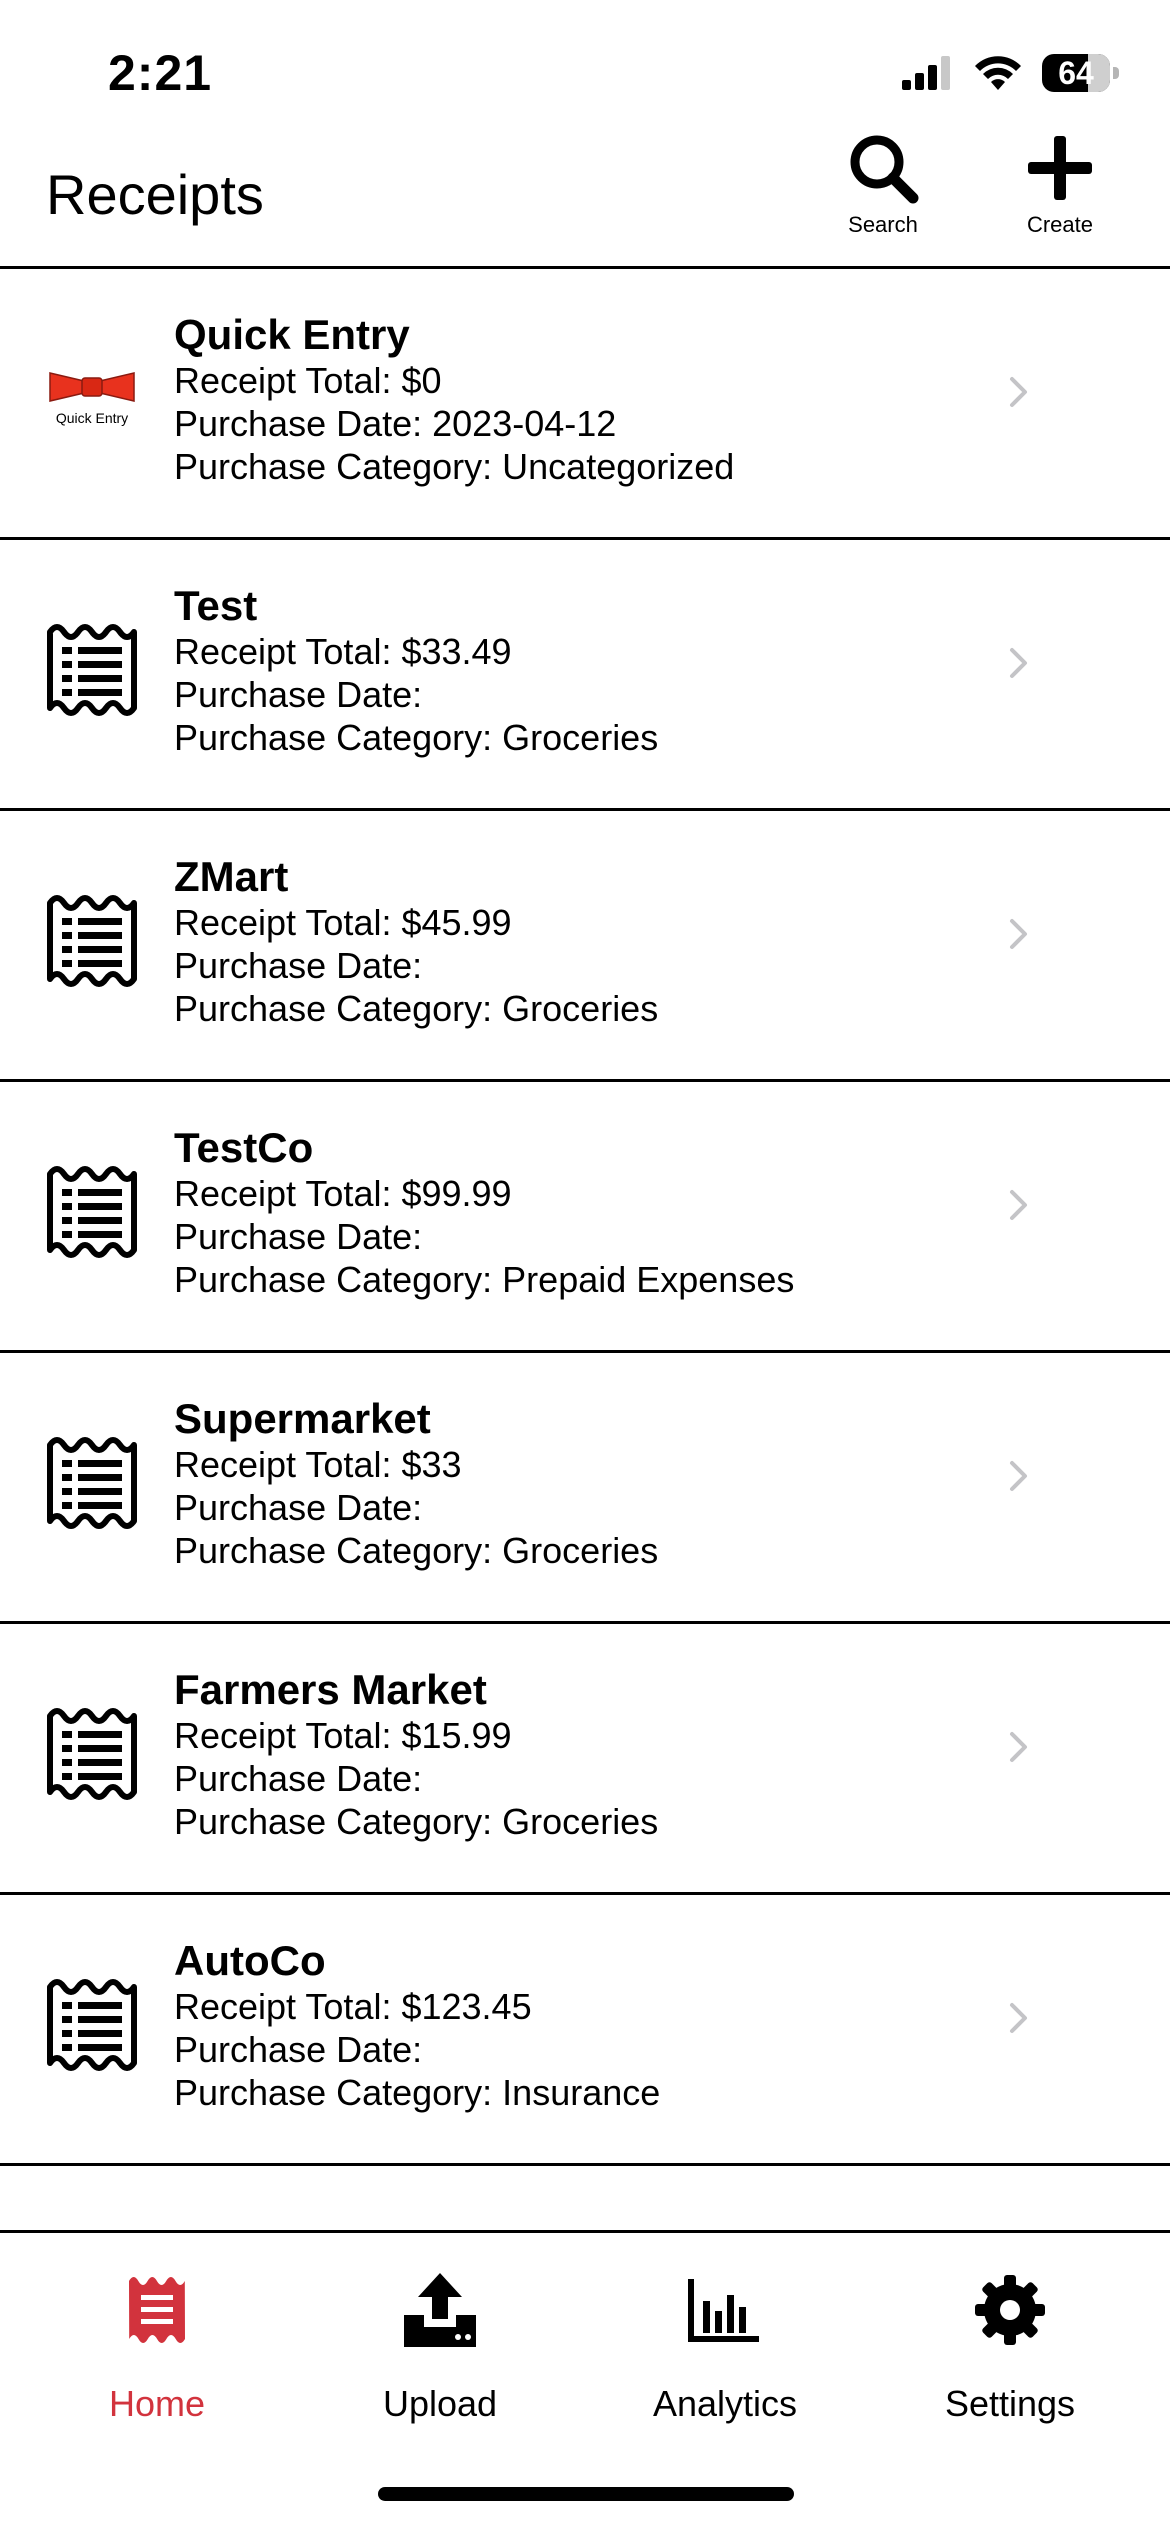 Image resolution: width=1170 pixels, height=2535 pixels. What do you see at coordinates (157, 2403) in the screenshot?
I see `tab-home-label: Home` at bounding box center [157, 2403].